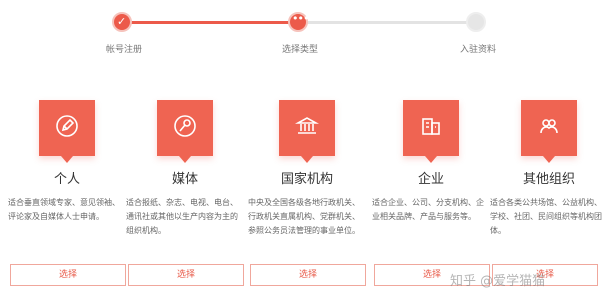 This screenshot has height=304, width=602. I want to click on microphone-icon, so click(185, 126).